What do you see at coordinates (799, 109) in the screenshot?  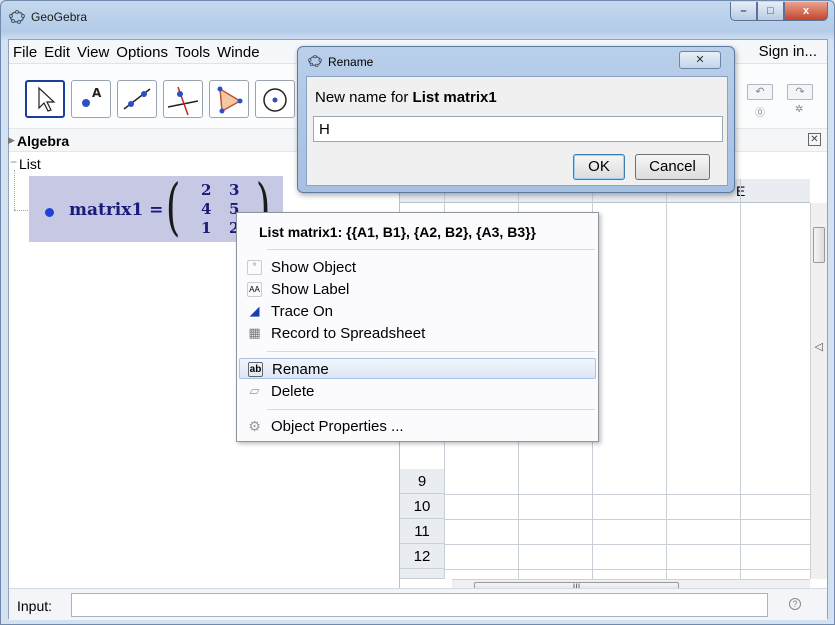 I see `settings-gear-icon: ✲` at bounding box center [799, 109].